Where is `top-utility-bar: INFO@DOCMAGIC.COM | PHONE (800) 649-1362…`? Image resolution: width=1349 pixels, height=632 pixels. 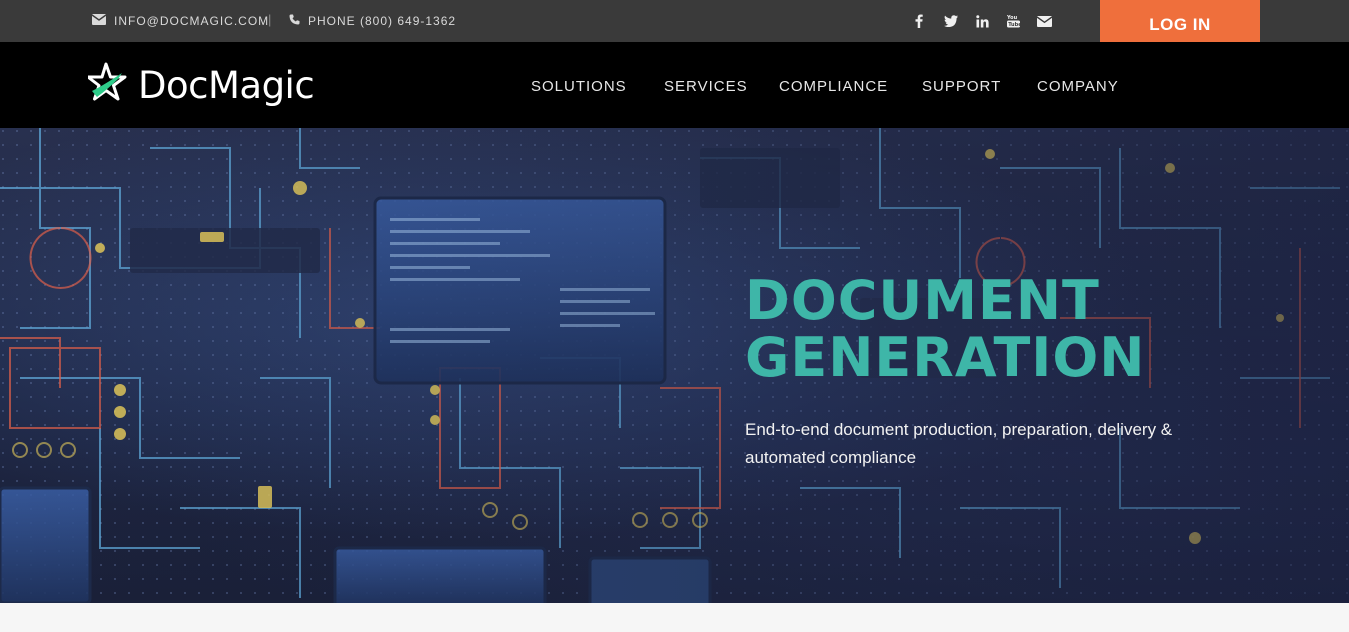 top-utility-bar: INFO@DOCMAGIC.COM | PHONE (800) 649-1362… is located at coordinates (674, 25).